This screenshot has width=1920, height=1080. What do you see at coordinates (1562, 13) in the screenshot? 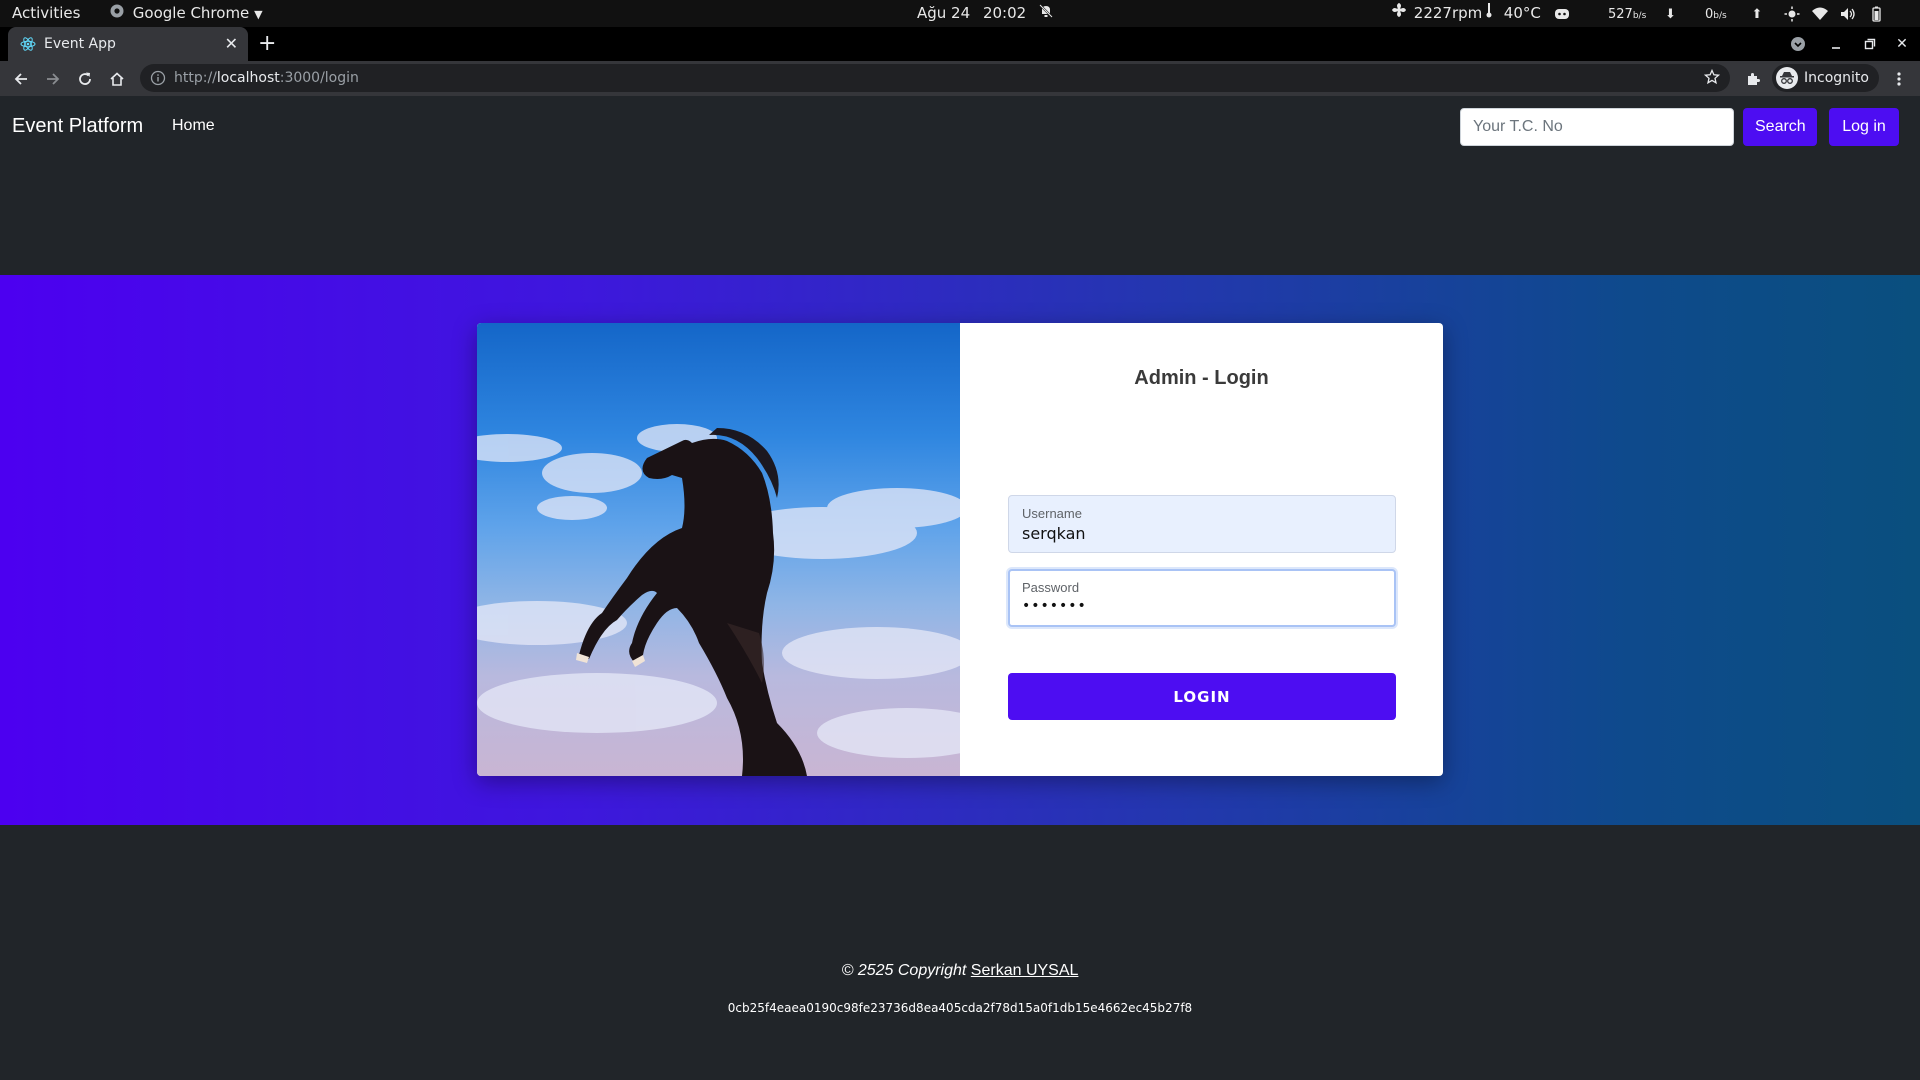
I see `discord-icon` at bounding box center [1562, 13].